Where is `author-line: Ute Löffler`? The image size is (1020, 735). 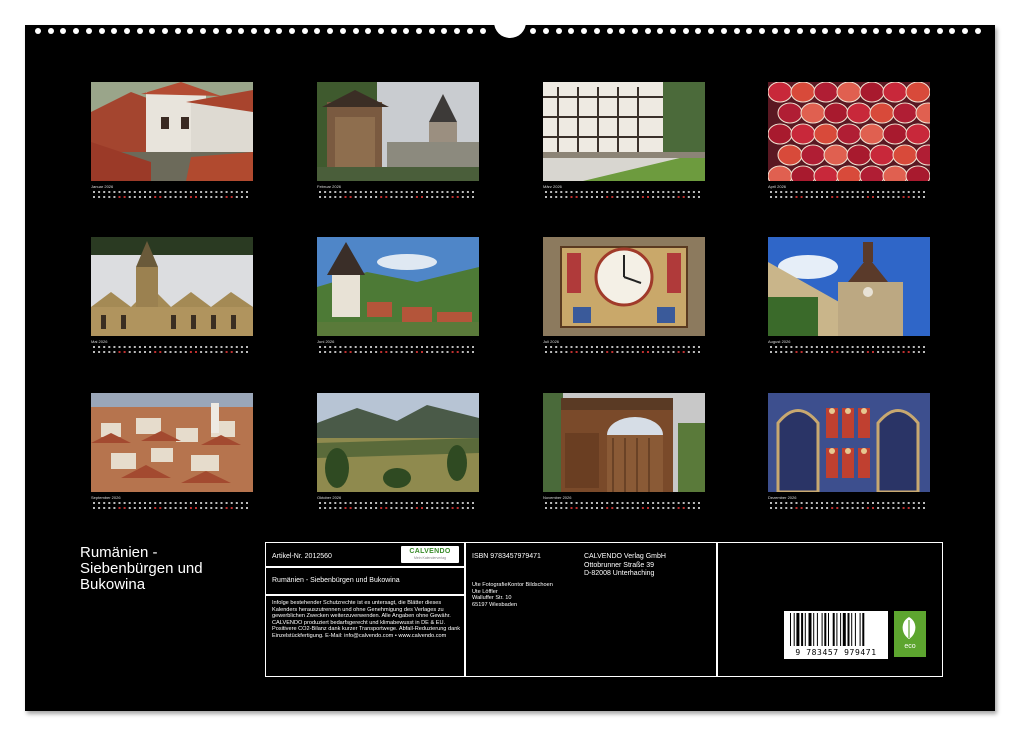
author-line: Ute Löffler is located at coordinates (485, 591).